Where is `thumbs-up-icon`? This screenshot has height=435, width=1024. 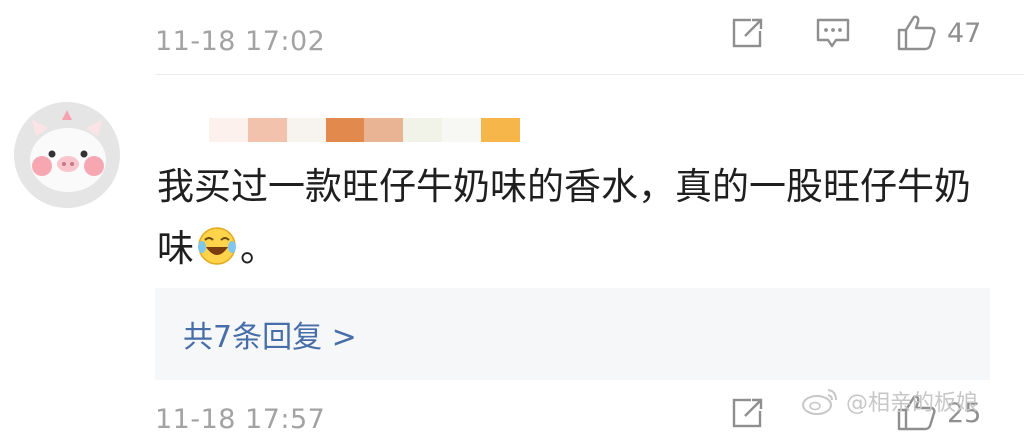 thumbs-up-icon is located at coordinates (916, 33).